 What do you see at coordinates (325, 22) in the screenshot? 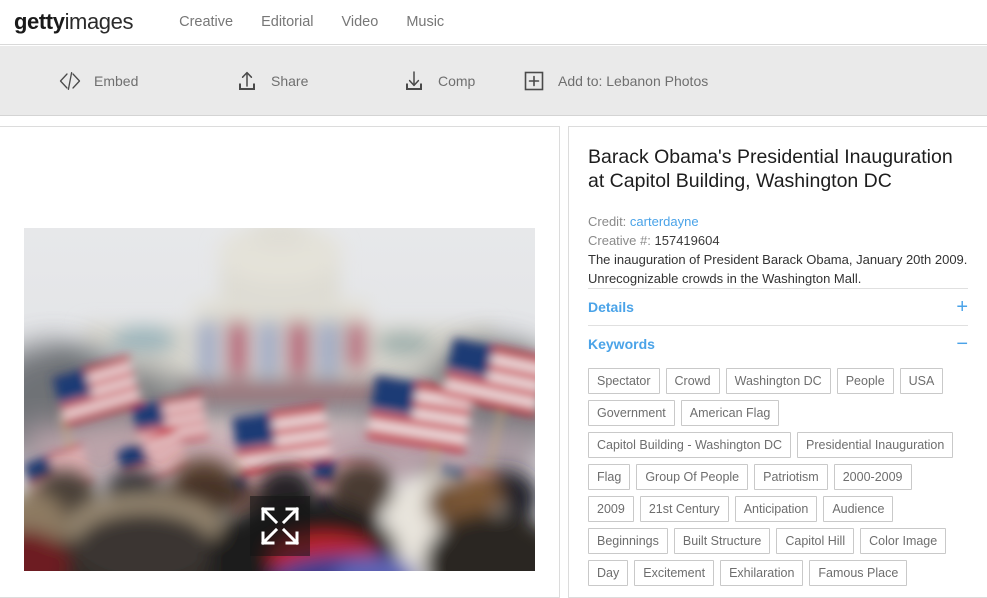
I see `nav-links: Creative Editorial Video Music` at bounding box center [325, 22].